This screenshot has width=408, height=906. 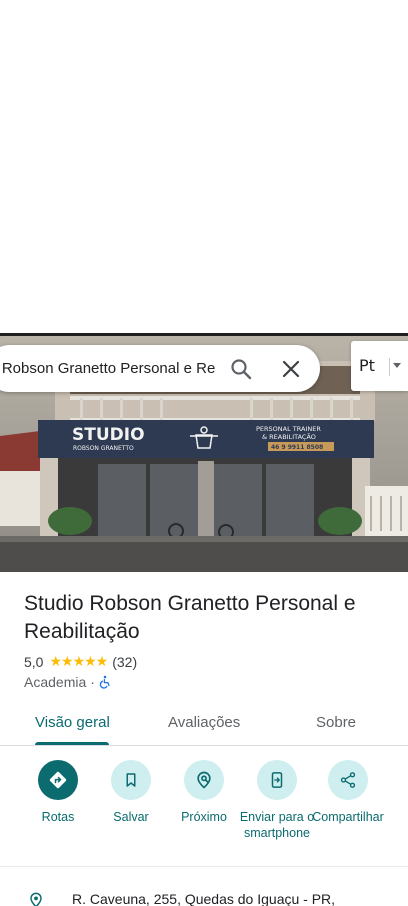 I want to click on address-text: R. Caveuna, 255, Quedas do Iguaçu - PR,, so click(x=204, y=898).